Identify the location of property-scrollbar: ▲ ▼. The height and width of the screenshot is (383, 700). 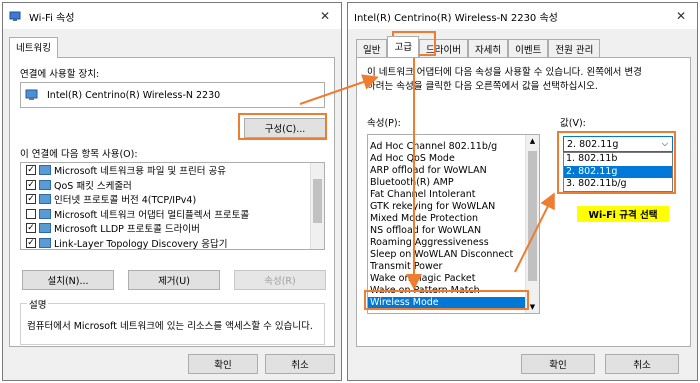
(532, 224).